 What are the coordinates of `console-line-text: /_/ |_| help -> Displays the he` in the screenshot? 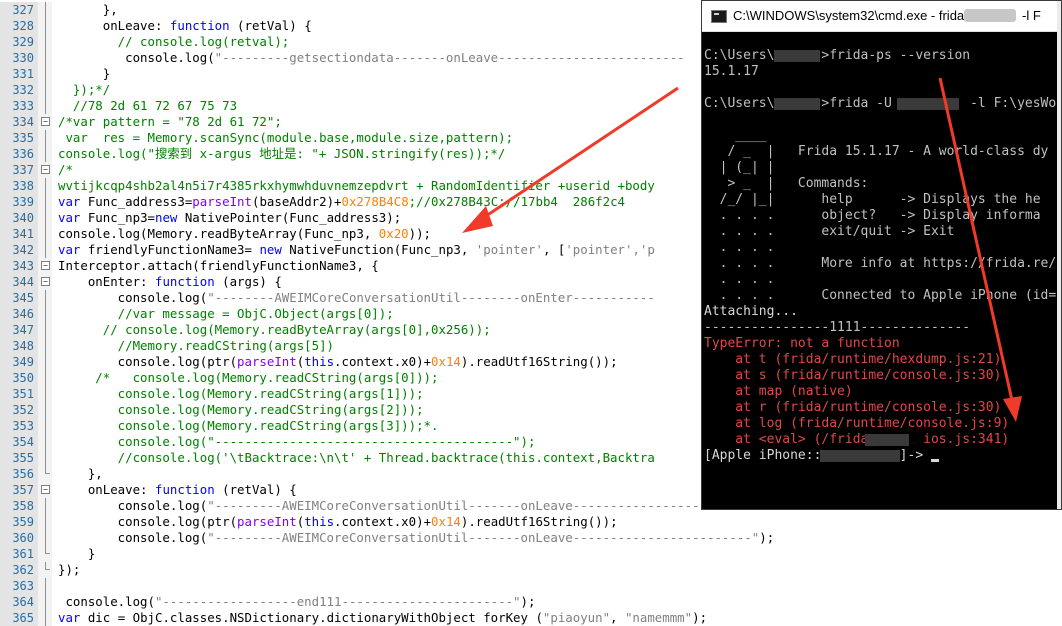 It's located at (872, 199).